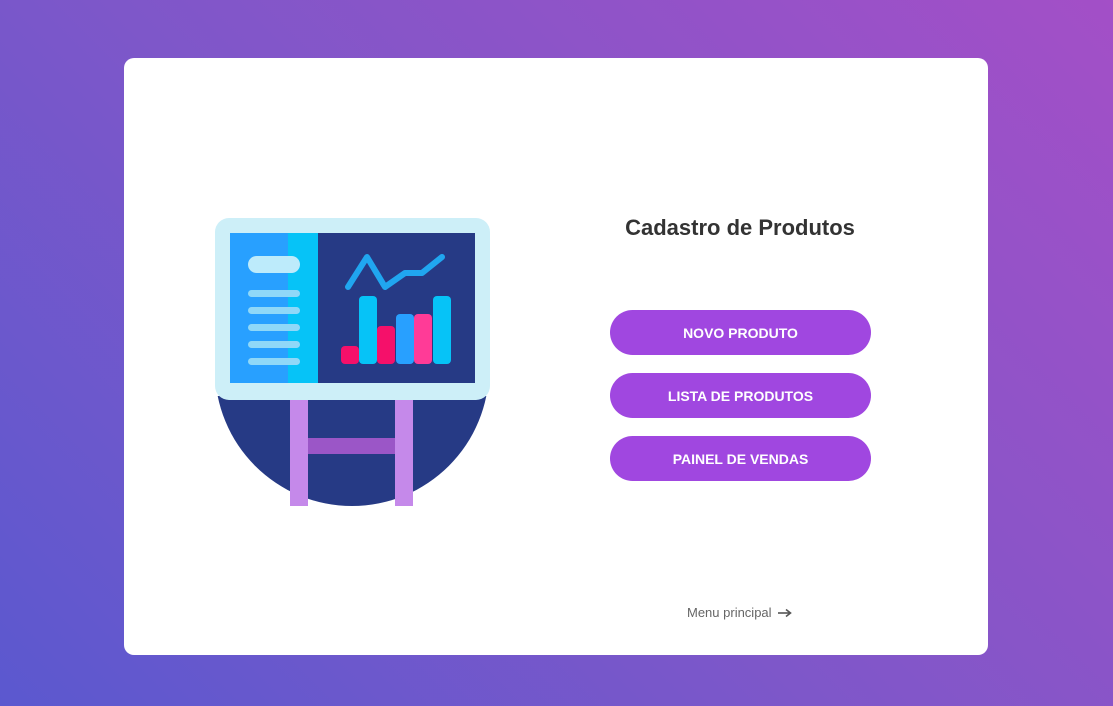  I want to click on arrow-right-icon, so click(784, 612).